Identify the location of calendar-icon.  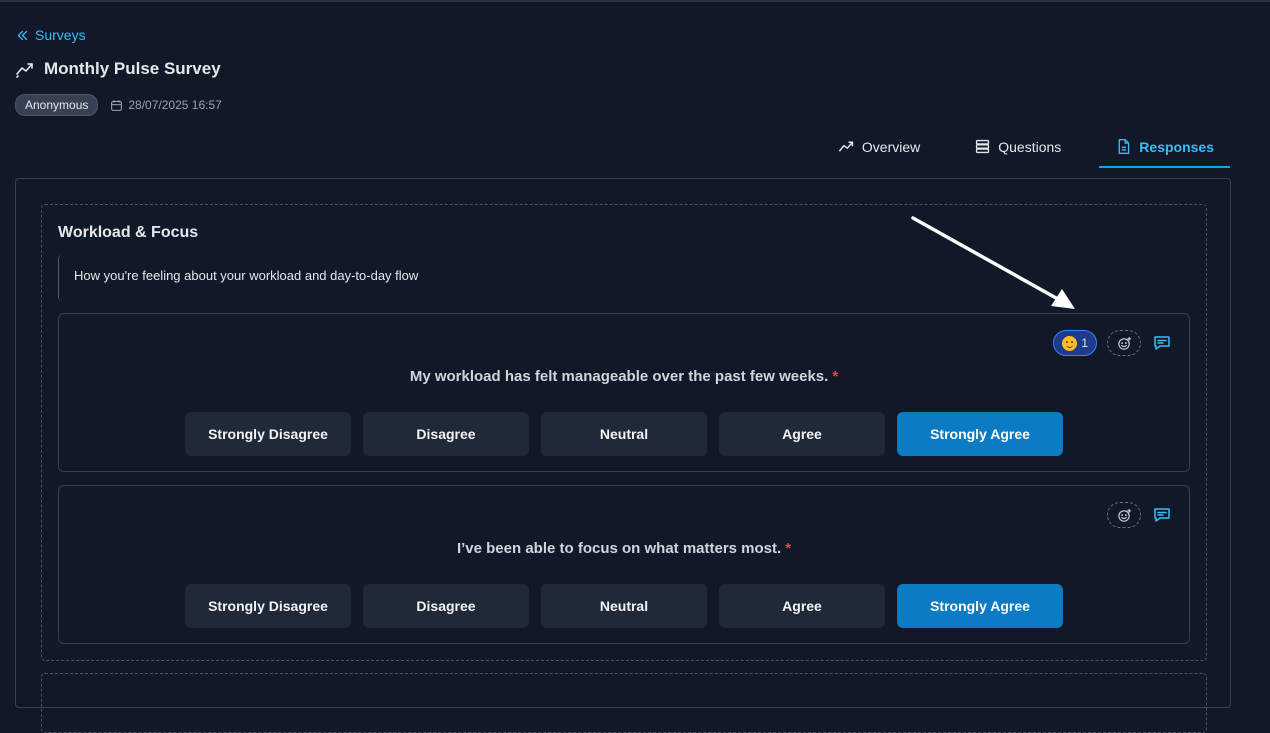
(117, 105).